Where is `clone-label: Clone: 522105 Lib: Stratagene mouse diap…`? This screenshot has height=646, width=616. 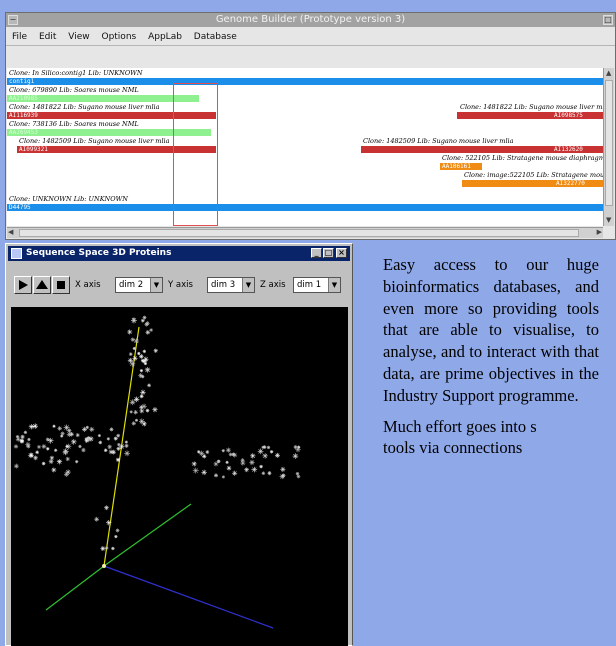
clone-label: Clone: 522105 Lib: Stratagene mouse diap… is located at coordinates (522, 158).